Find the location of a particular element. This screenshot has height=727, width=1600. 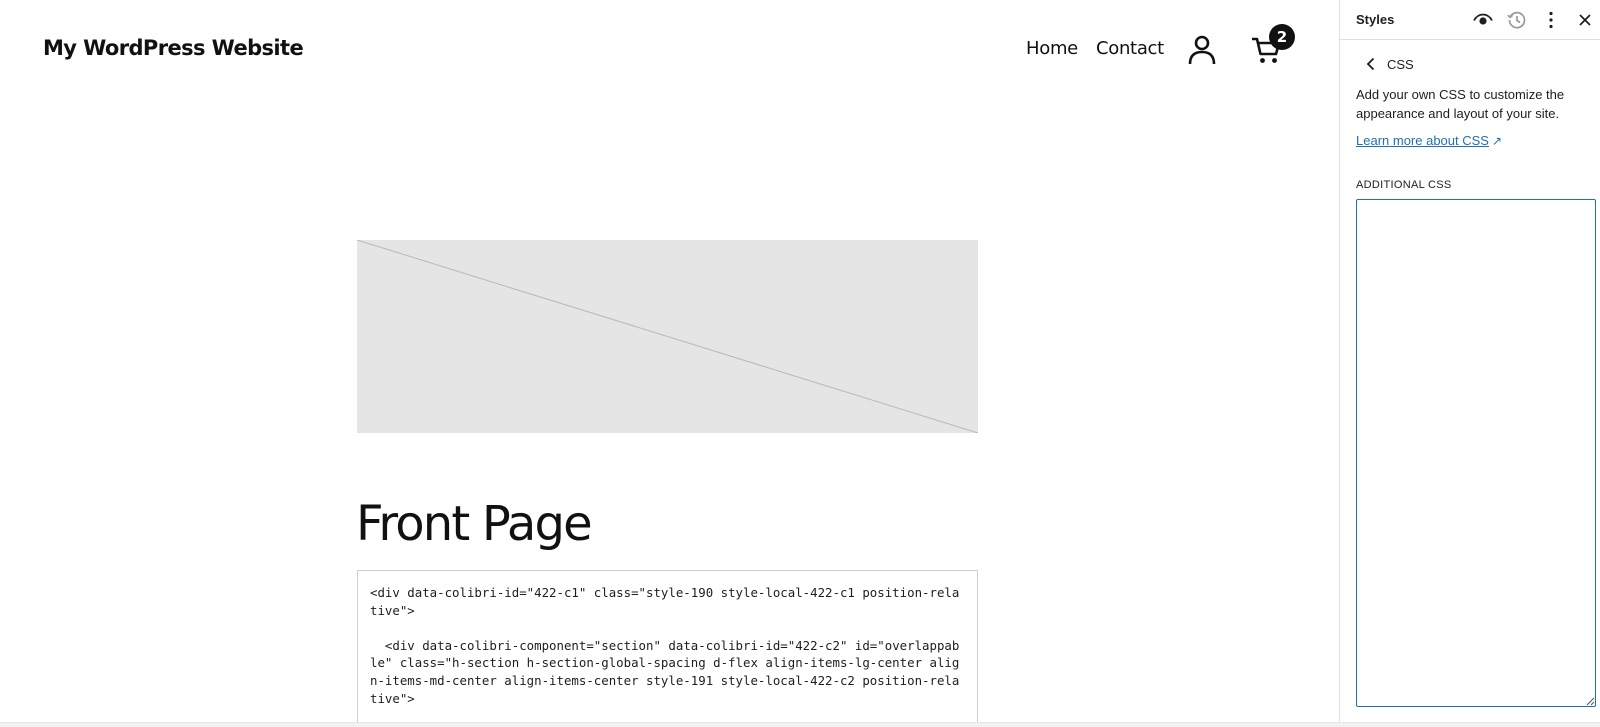

nav-link-contact: Contact is located at coordinates (1130, 48).